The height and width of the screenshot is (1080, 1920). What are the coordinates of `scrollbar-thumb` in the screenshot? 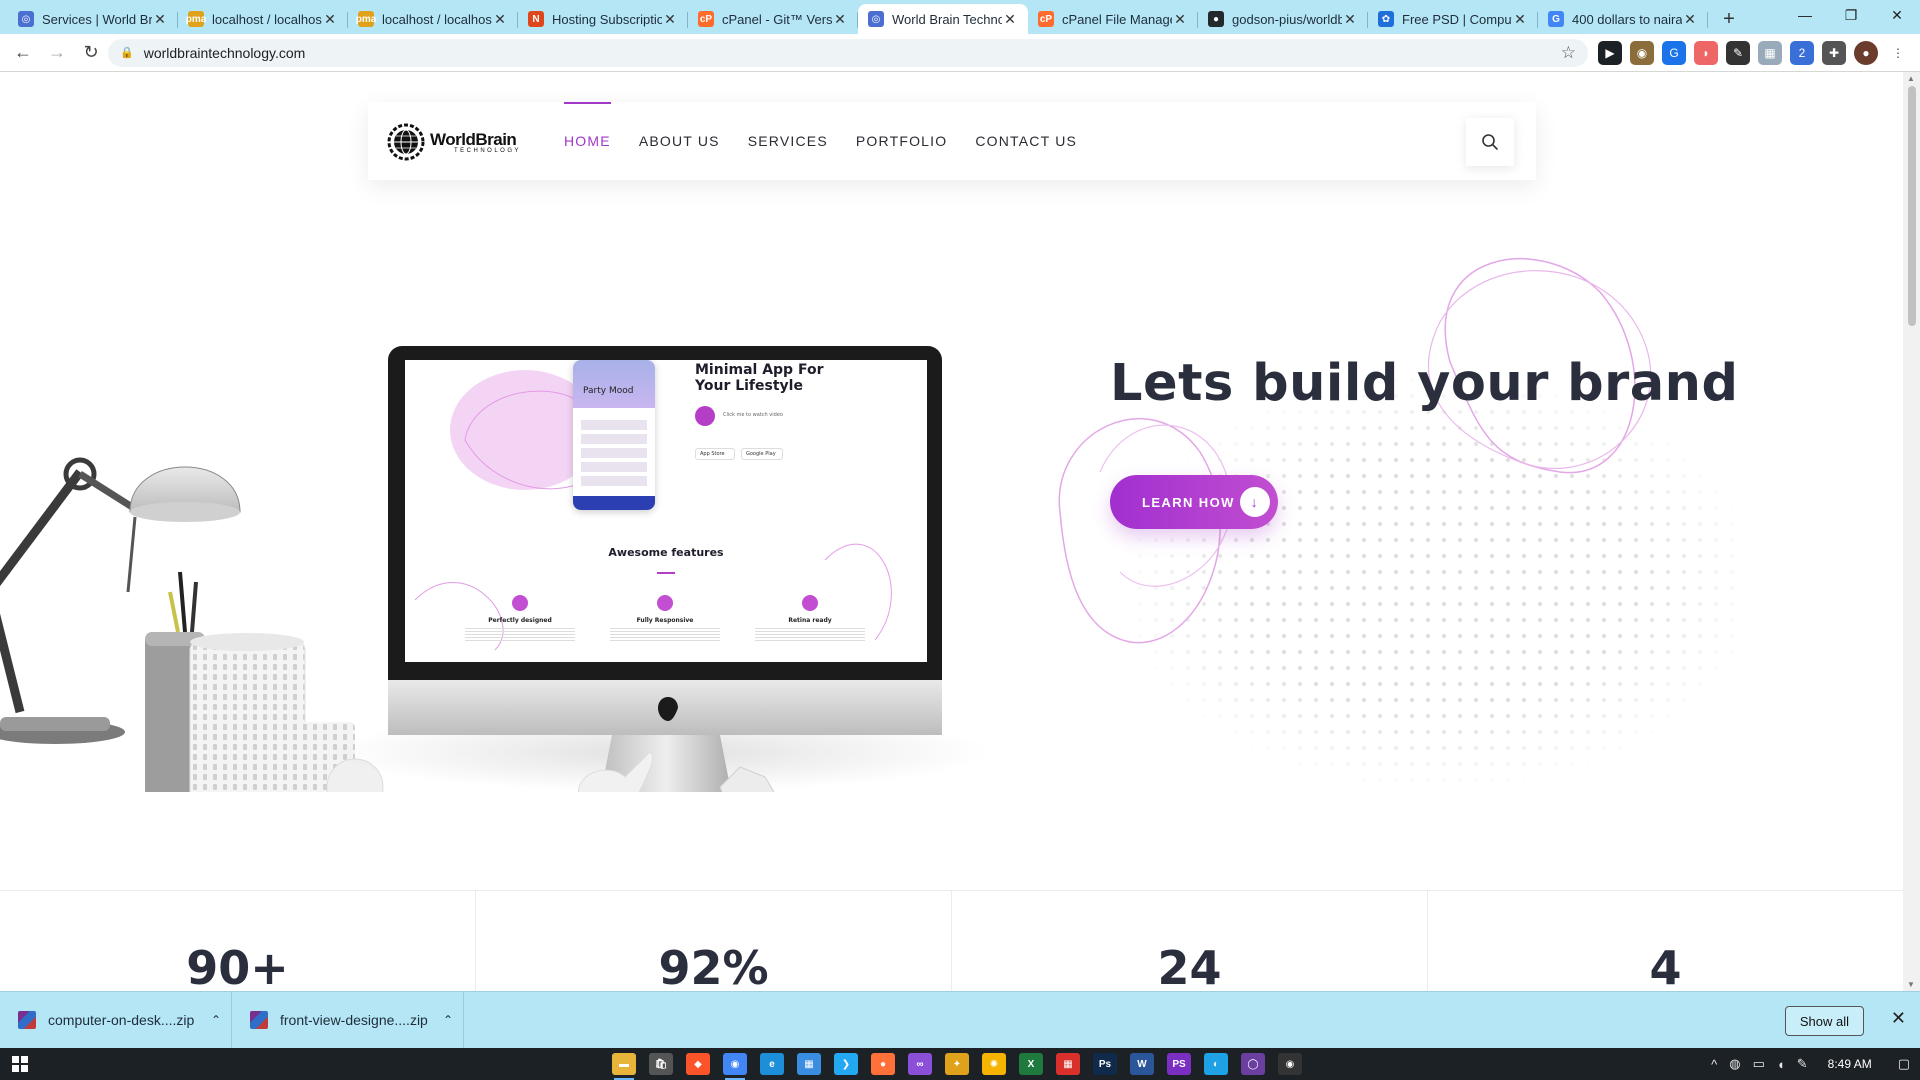 It's located at (1912, 206).